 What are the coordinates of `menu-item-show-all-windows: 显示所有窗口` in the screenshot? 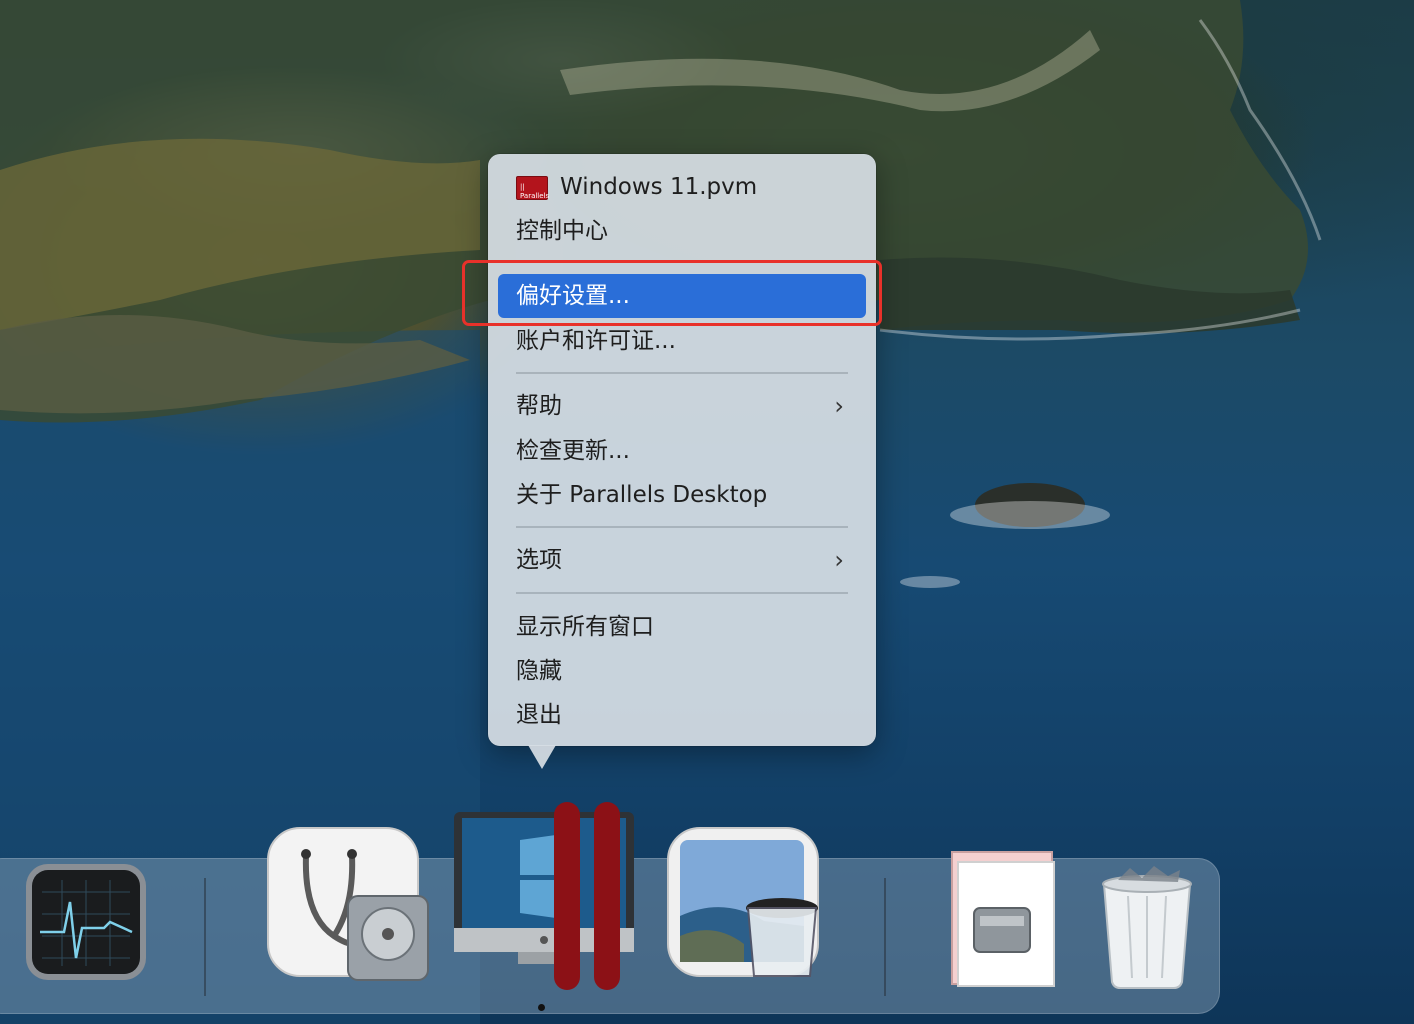 It's located at (682, 627).